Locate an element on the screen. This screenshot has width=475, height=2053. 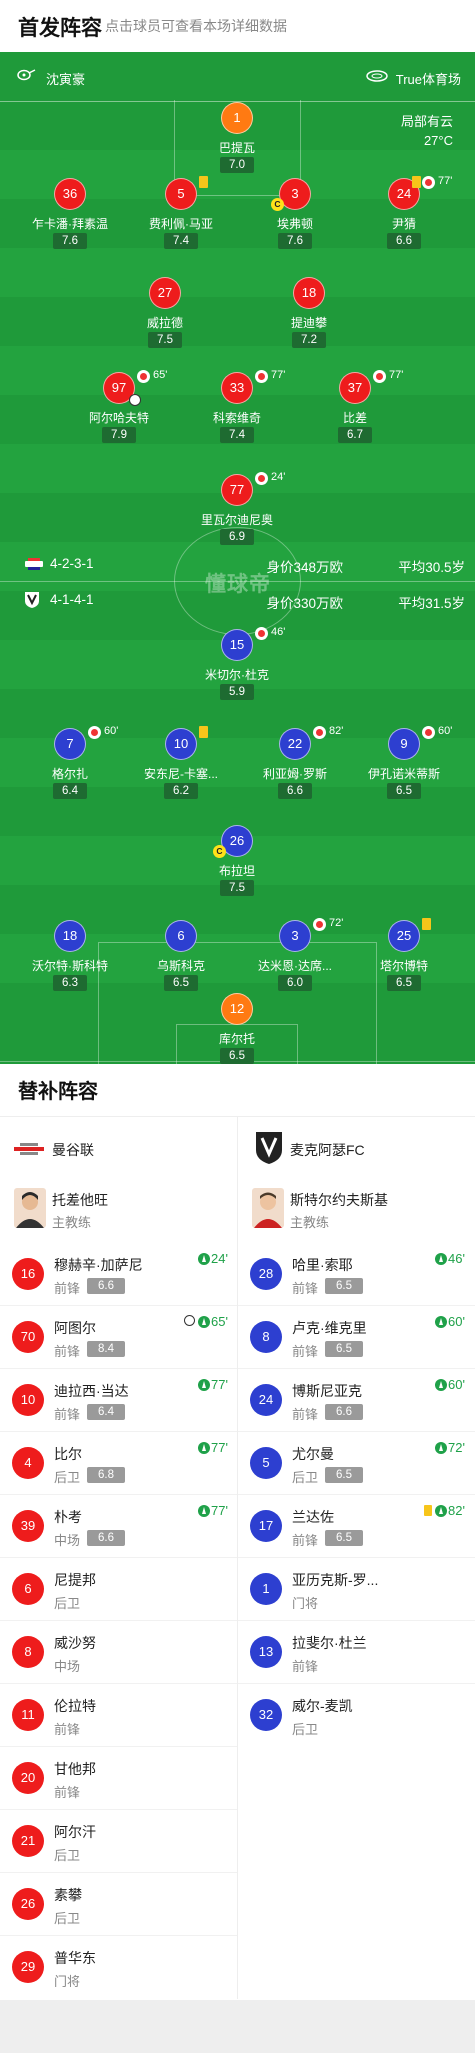
shirt-number: 39 is located at coordinates (28, 1526).